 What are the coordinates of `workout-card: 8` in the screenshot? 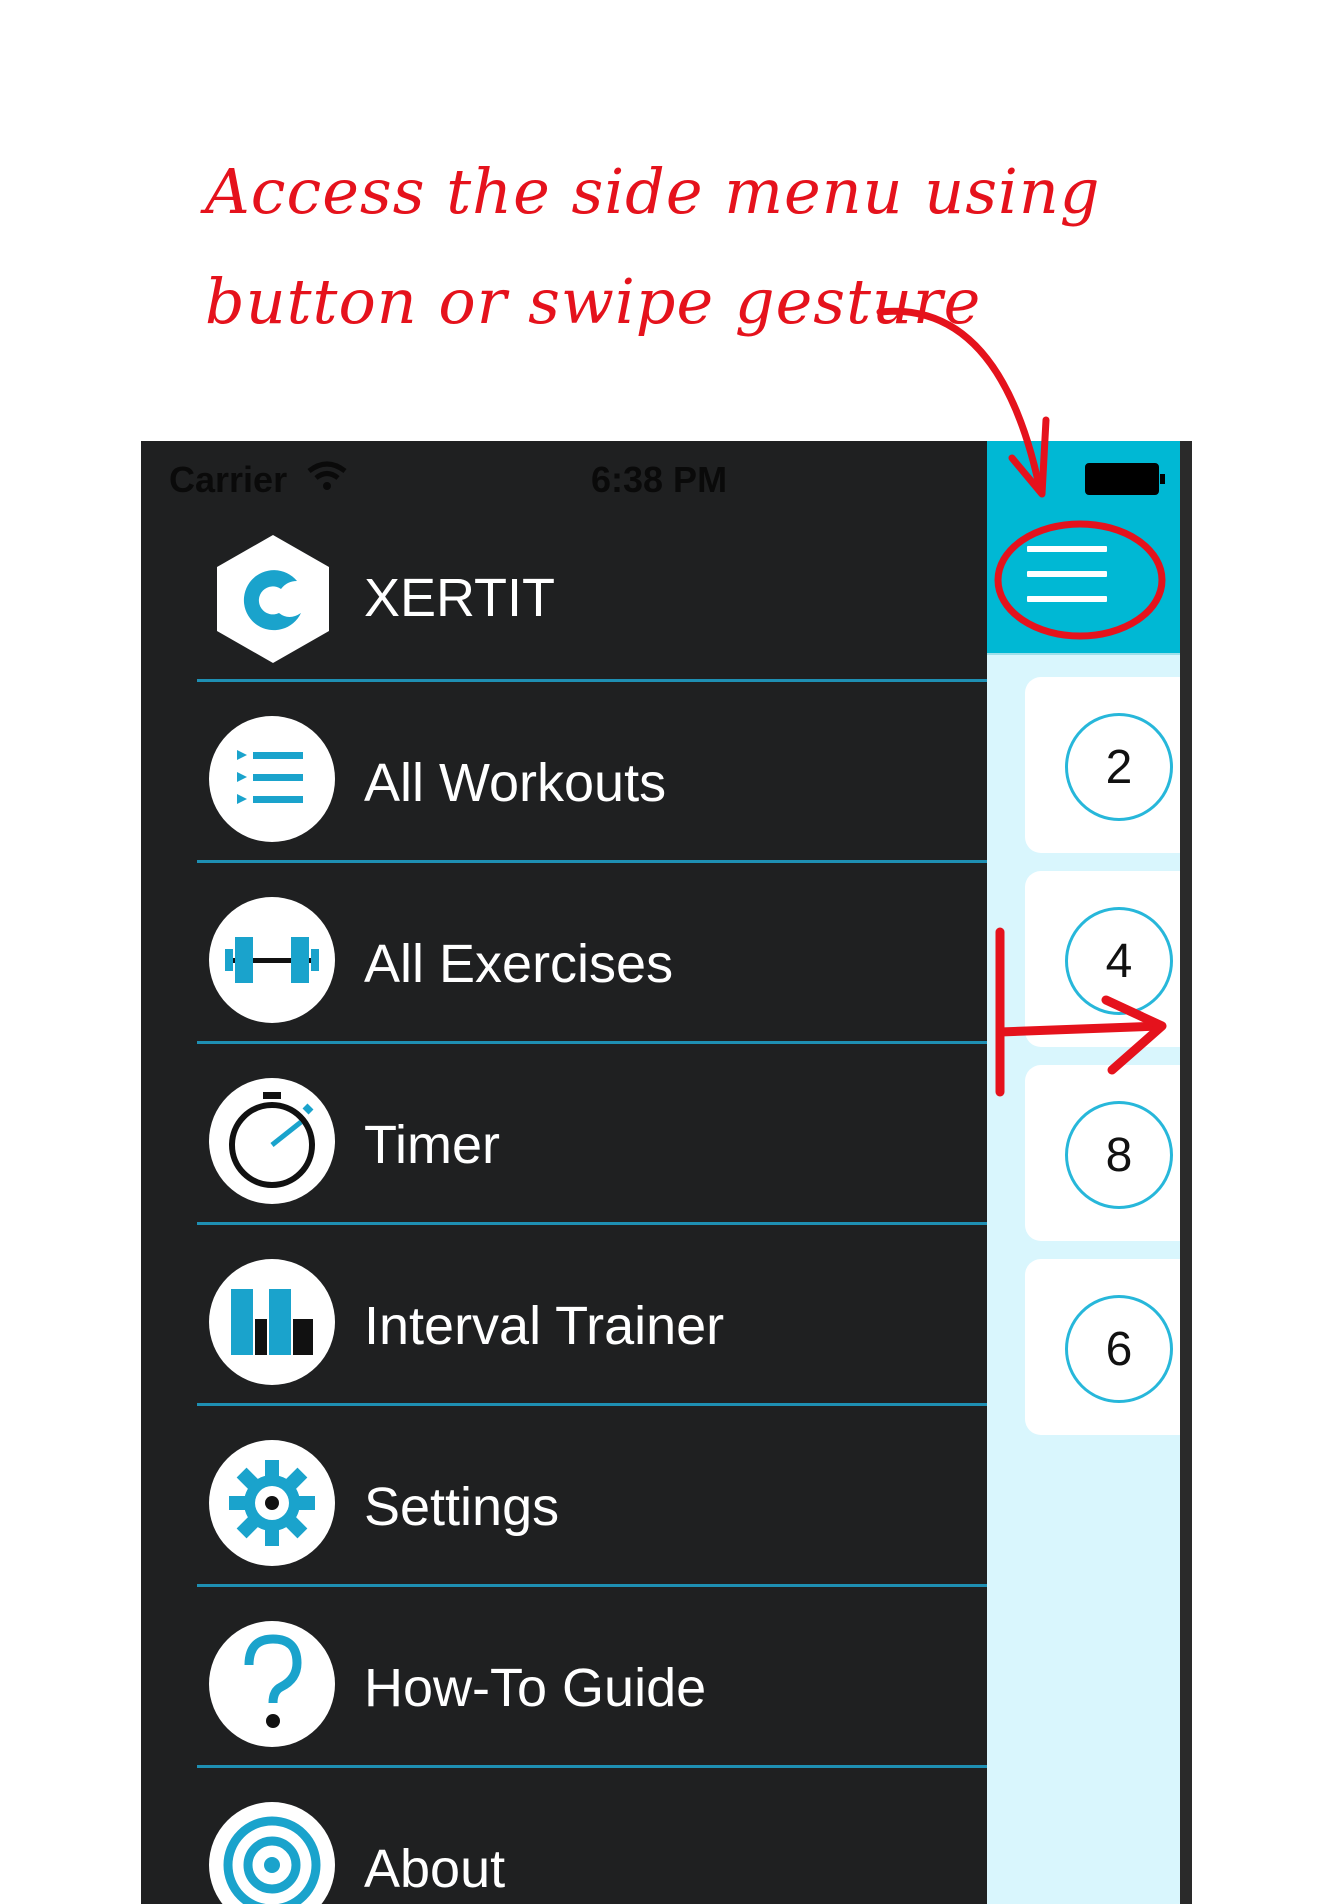 It's located at (1108, 1153).